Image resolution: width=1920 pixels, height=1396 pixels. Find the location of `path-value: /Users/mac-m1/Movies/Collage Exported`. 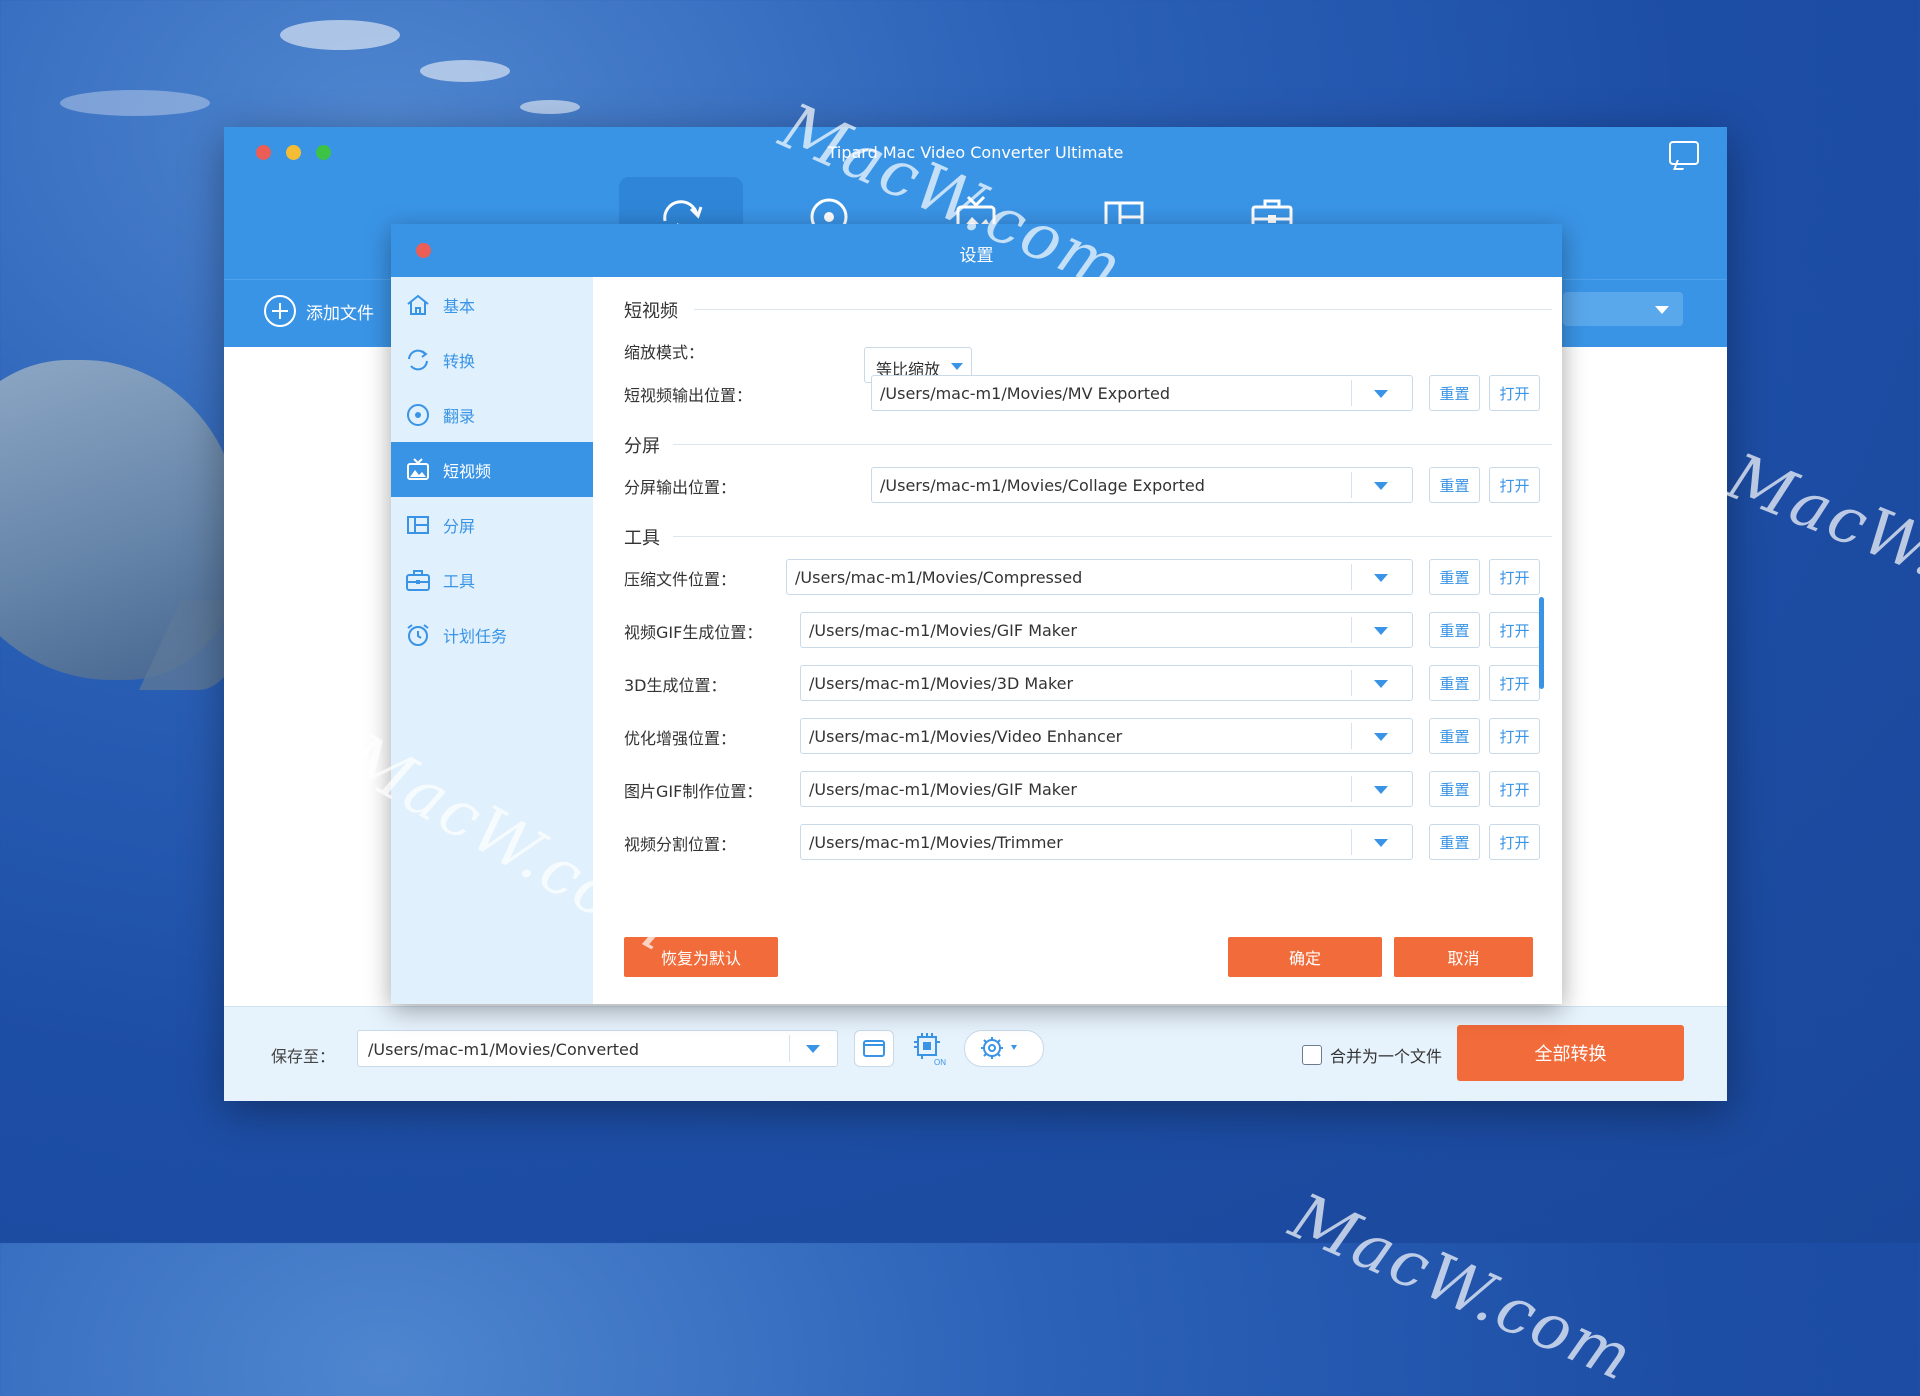

path-value: /Users/mac-m1/Movies/Collage Exported is located at coordinates (1042, 485).